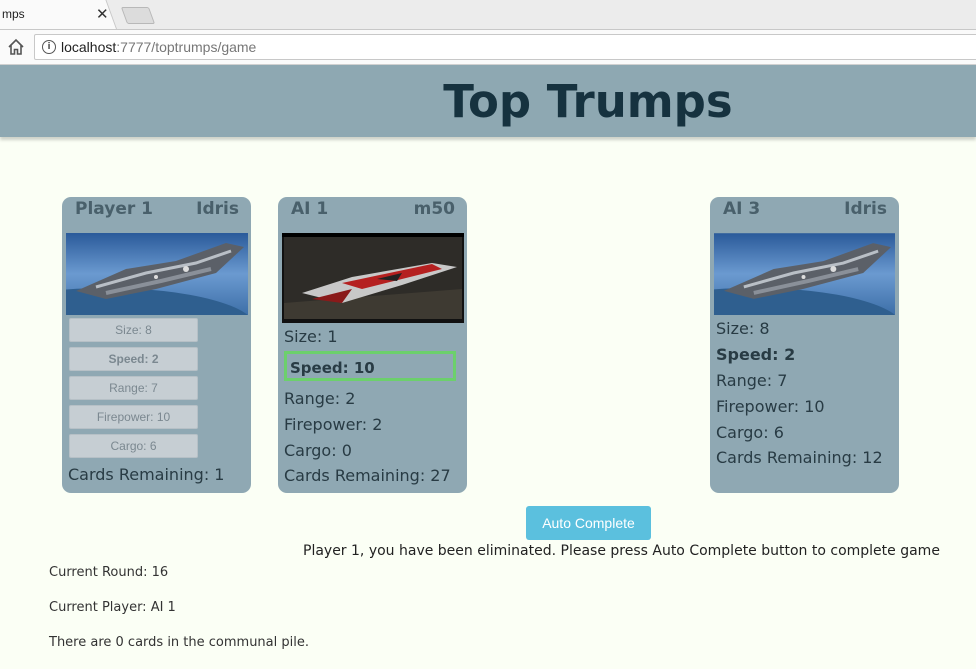 Image resolution: width=976 pixels, height=669 pixels. What do you see at coordinates (138, 15) in the screenshot?
I see `new-tab-button` at bounding box center [138, 15].